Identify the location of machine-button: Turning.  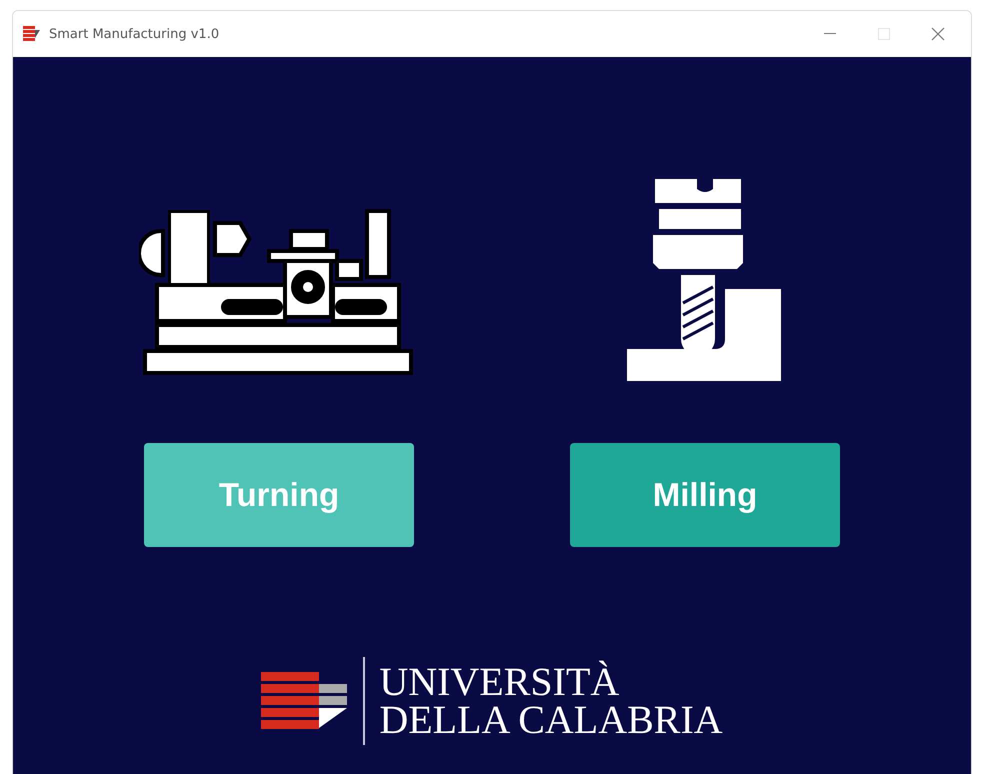
(279, 495).